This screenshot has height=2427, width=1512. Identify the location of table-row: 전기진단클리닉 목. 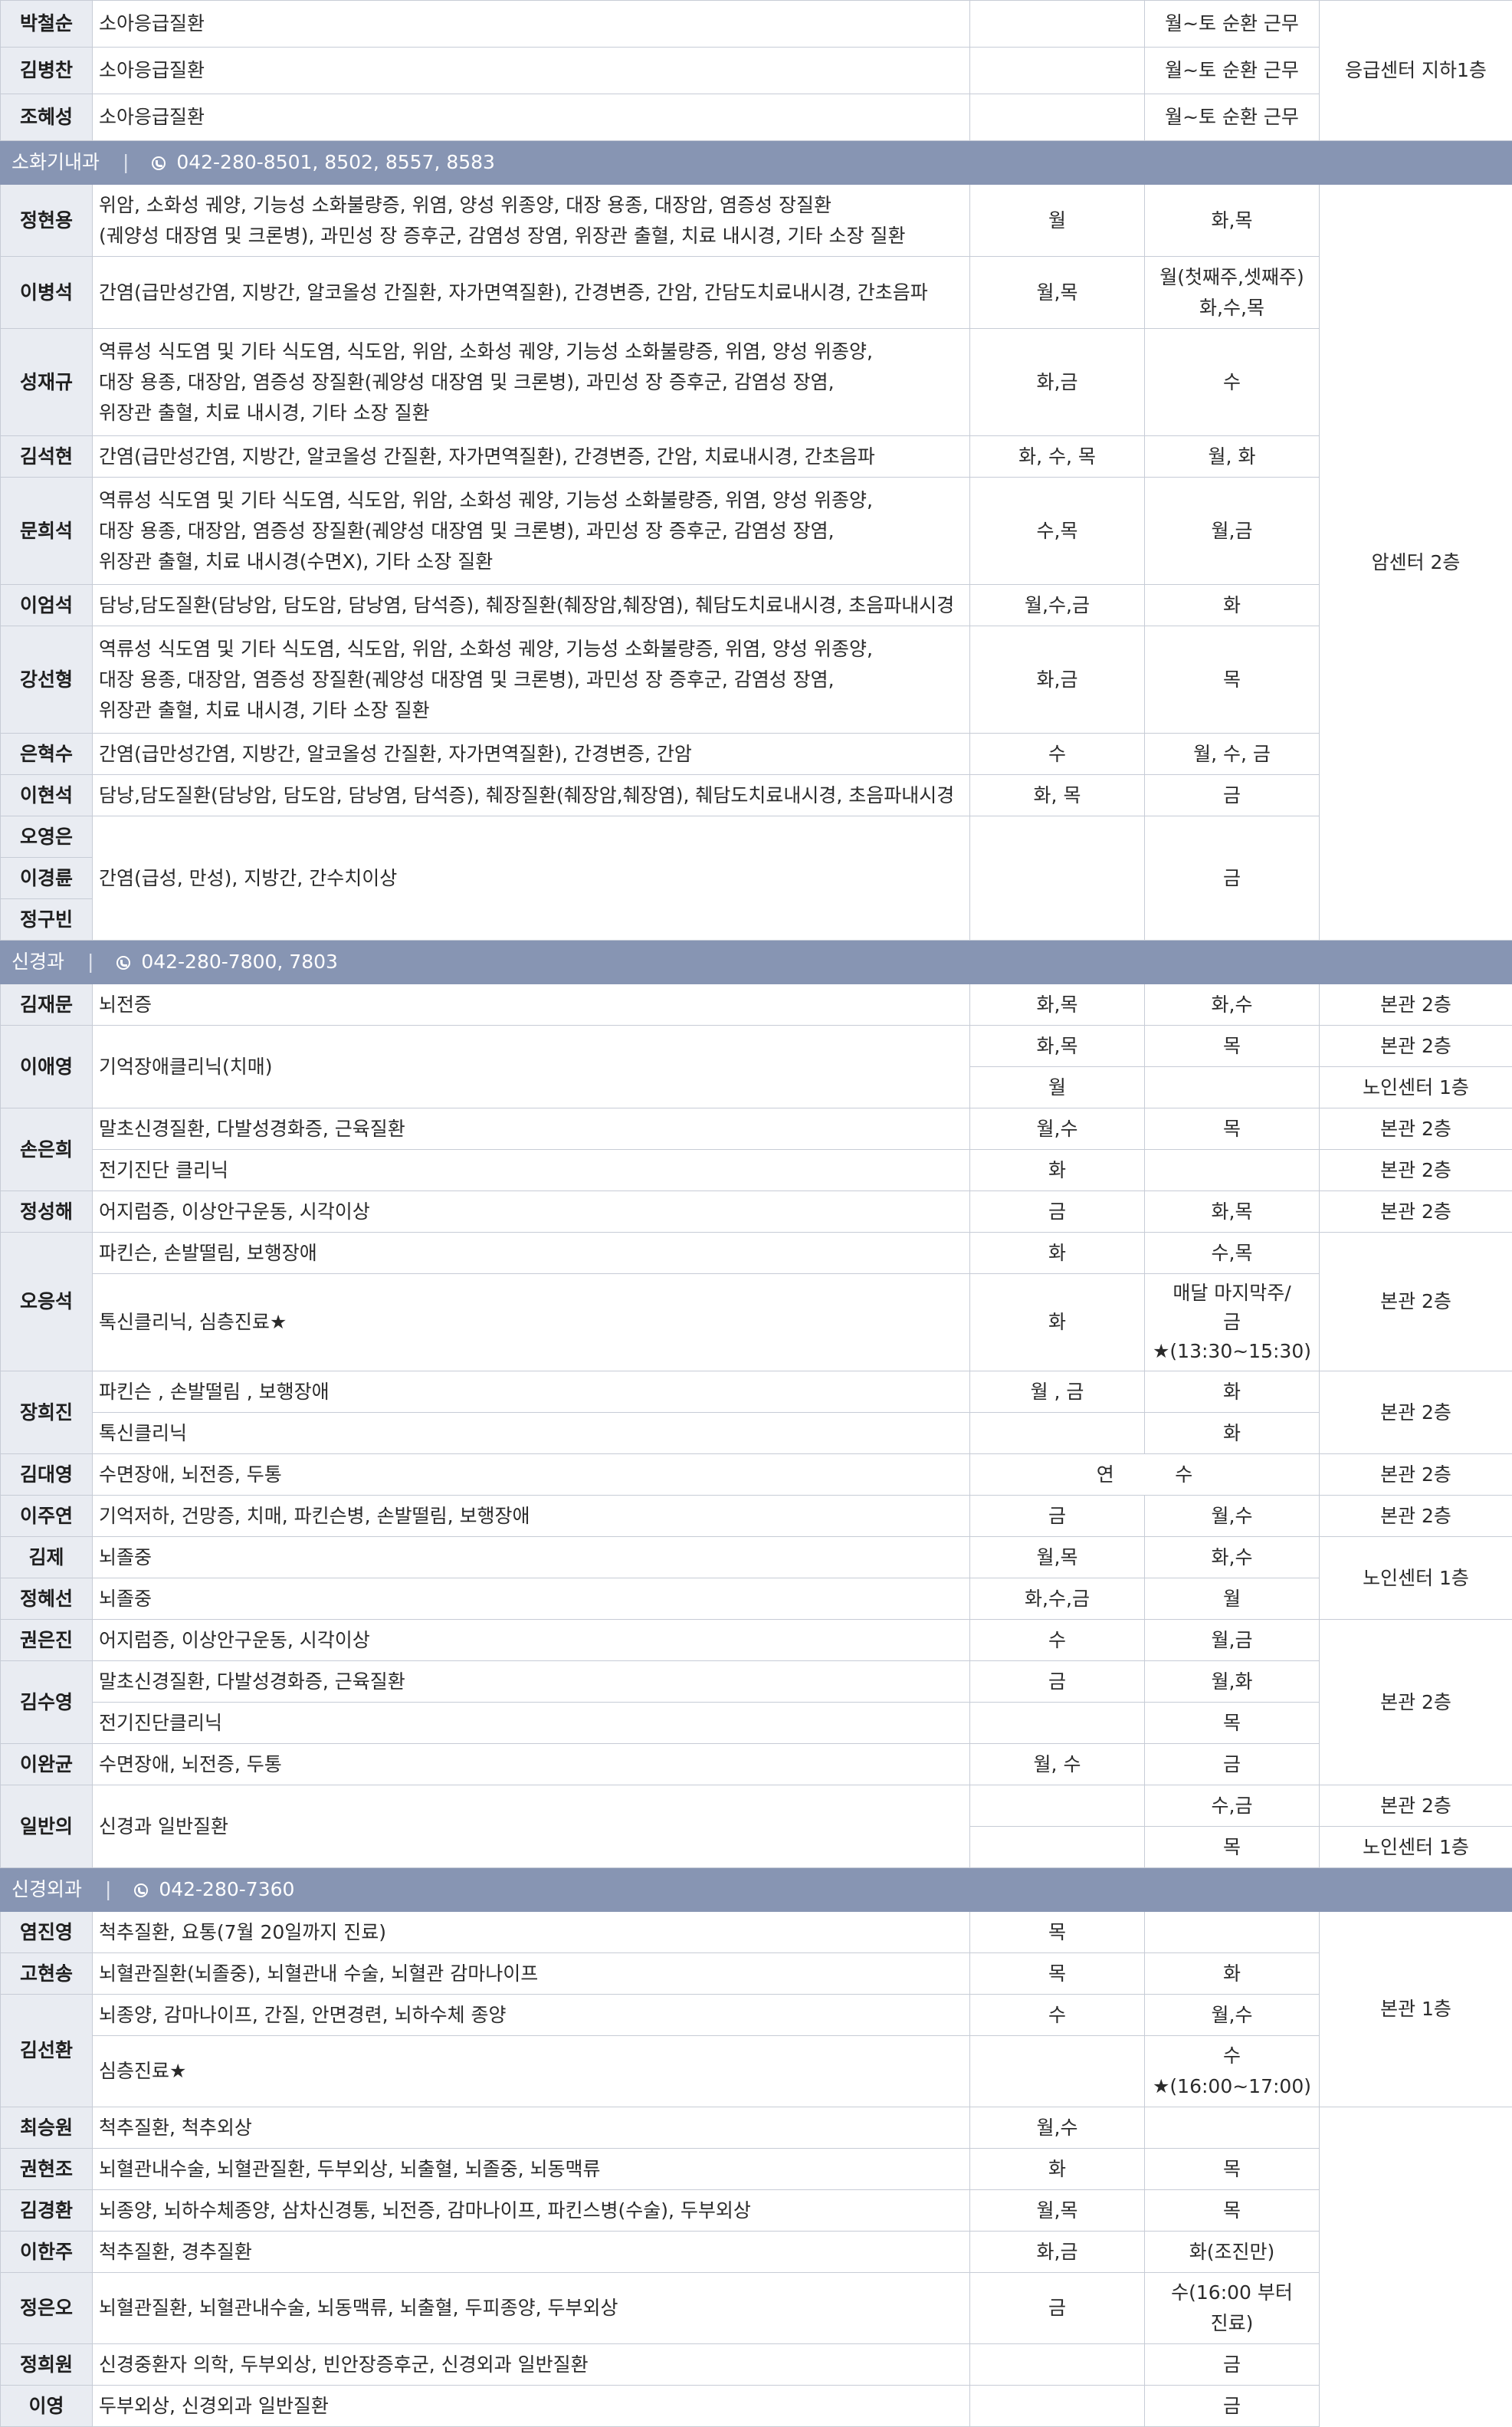
(756, 1724).